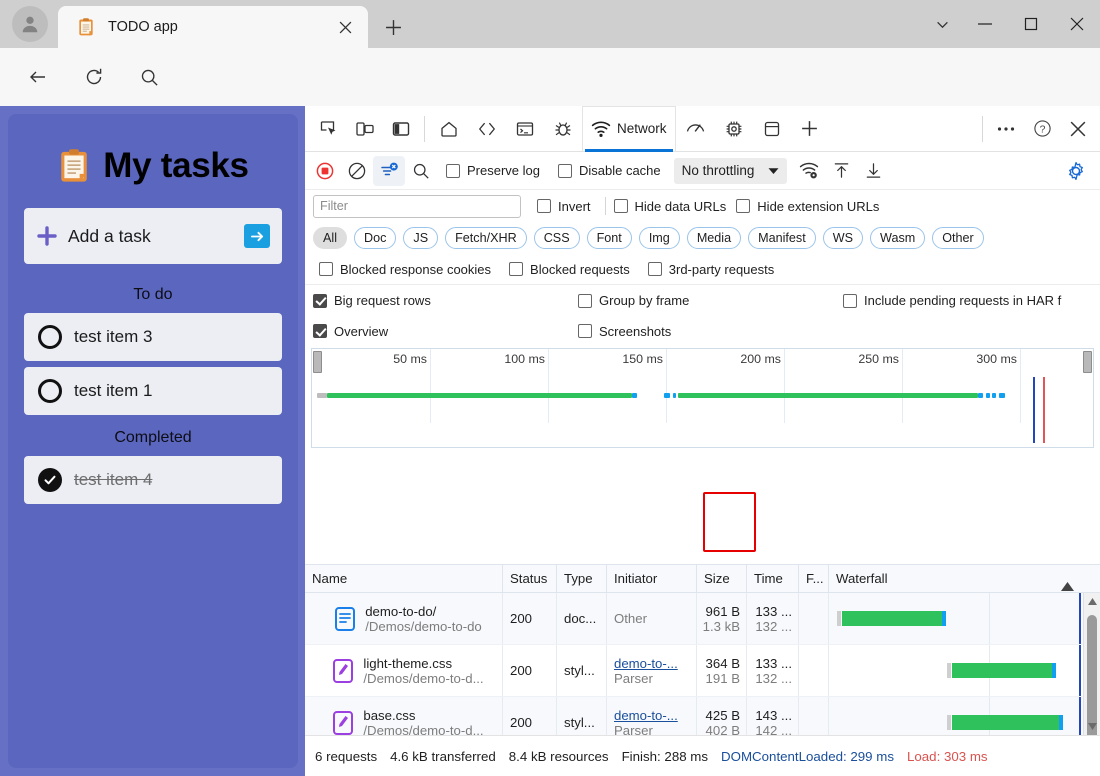 This screenshot has width=1100, height=776. Describe the element at coordinates (563, 129) in the screenshot. I see `tab-sources-debugger` at that location.